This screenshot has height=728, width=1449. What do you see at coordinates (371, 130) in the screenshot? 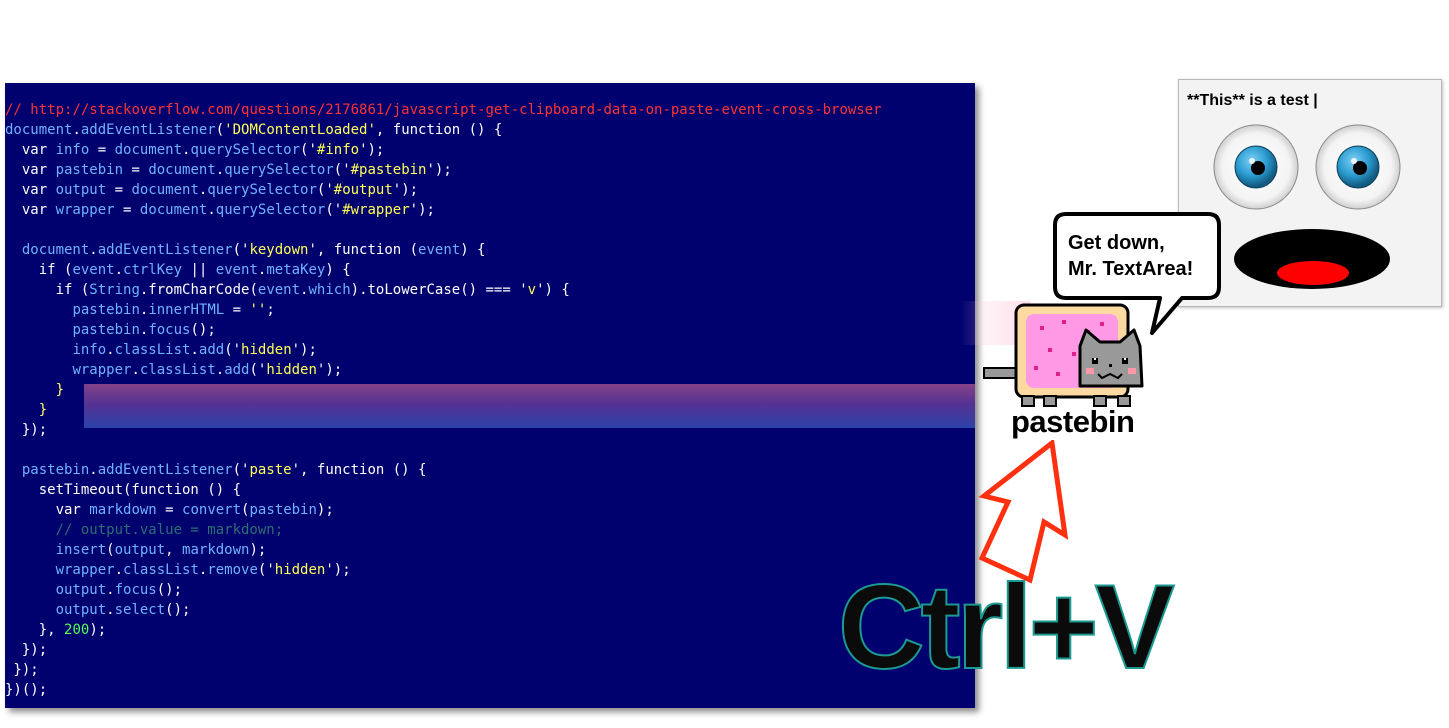
I see `code-token: '` at bounding box center [371, 130].